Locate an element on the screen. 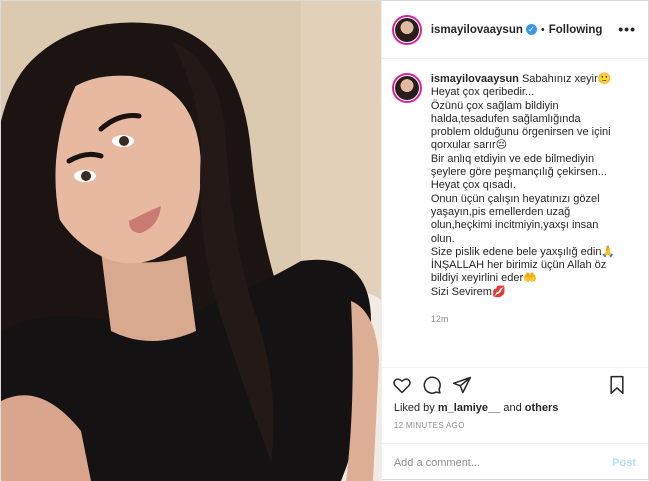 The width and height of the screenshot is (649, 481). like-heart-icon is located at coordinates (402, 385).